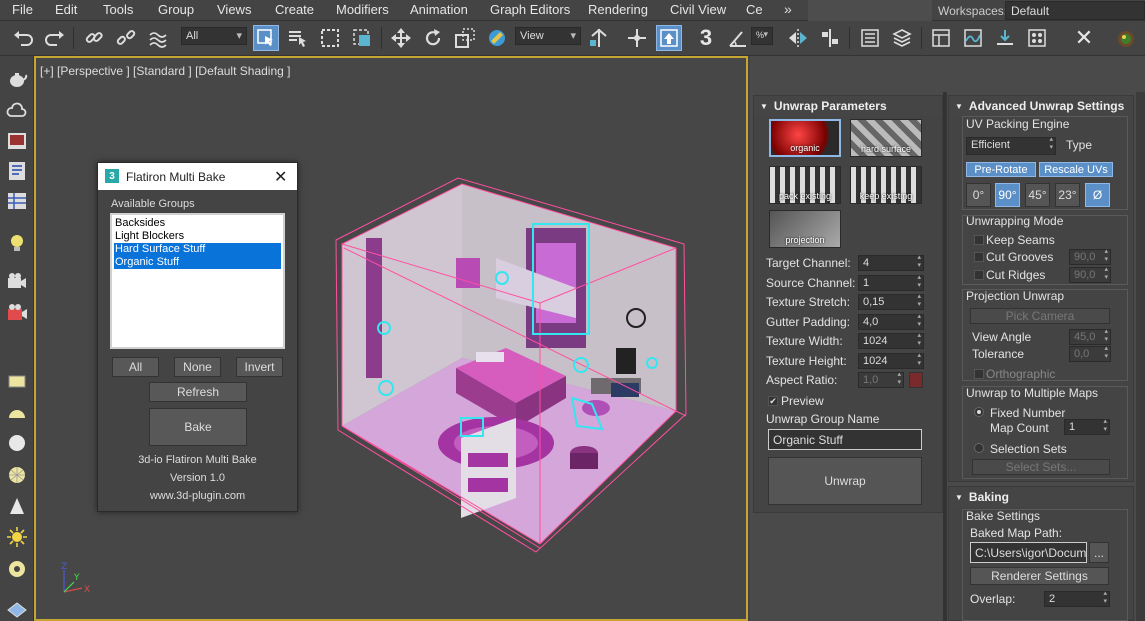 Image resolution: width=1145 pixels, height=621 pixels. What do you see at coordinates (362, 38) in the screenshot?
I see `window-crossing-icon` at bounding box center [362, 38].